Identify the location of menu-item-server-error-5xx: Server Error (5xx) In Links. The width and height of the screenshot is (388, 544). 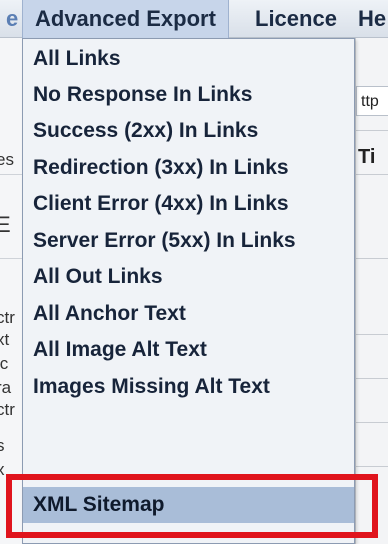
(164, 241).